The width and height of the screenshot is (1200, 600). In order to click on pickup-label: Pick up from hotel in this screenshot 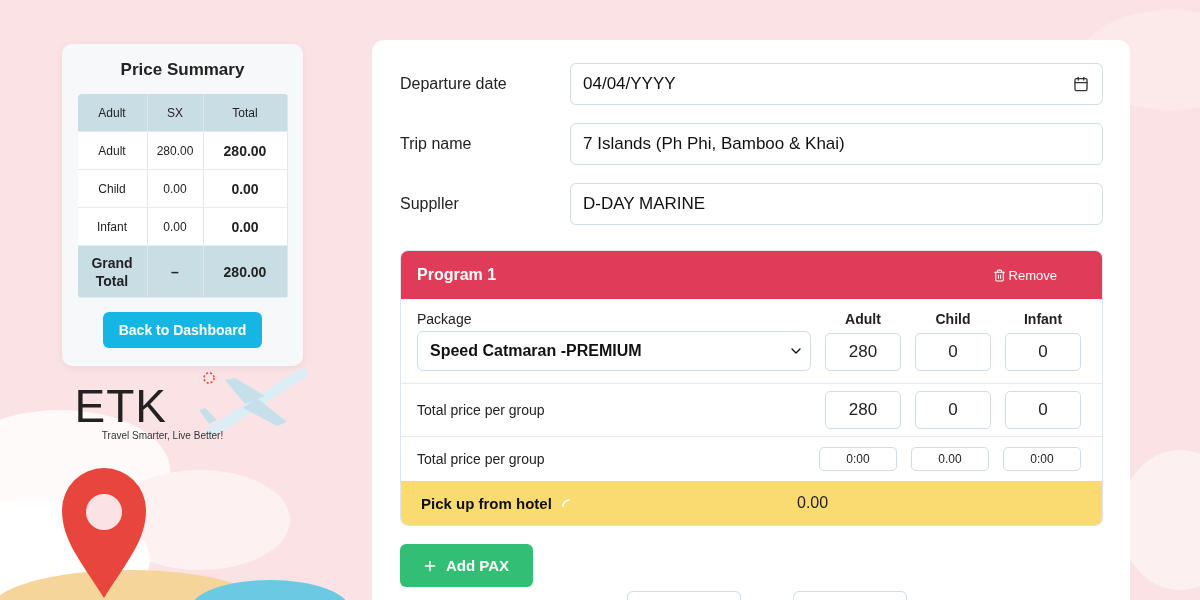, I will do `click(486, 503)`.